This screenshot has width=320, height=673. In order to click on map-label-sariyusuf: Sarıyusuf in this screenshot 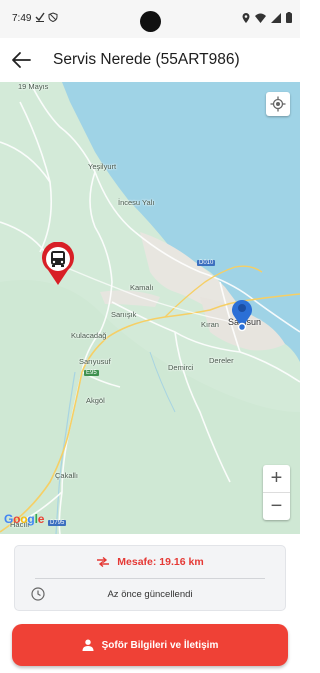, I will do `click(95, 361)`.